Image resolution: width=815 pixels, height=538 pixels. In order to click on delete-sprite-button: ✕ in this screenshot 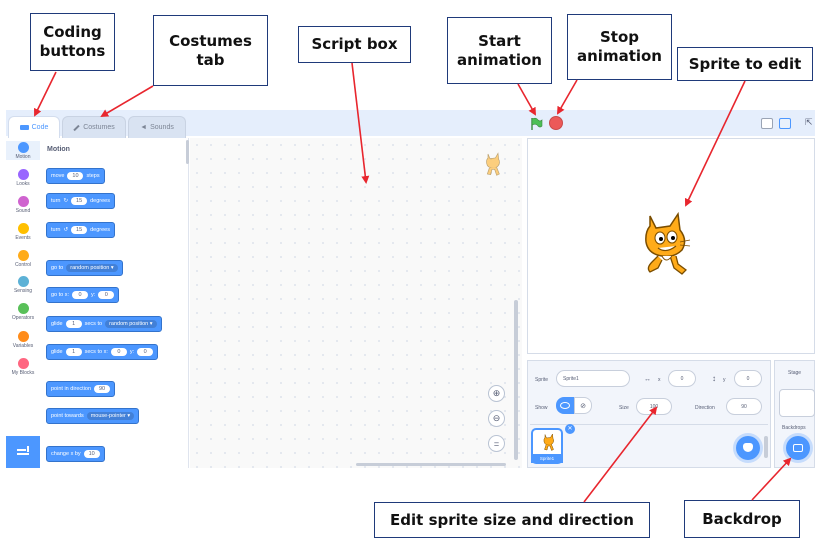, I will do `click(570, 429)`.